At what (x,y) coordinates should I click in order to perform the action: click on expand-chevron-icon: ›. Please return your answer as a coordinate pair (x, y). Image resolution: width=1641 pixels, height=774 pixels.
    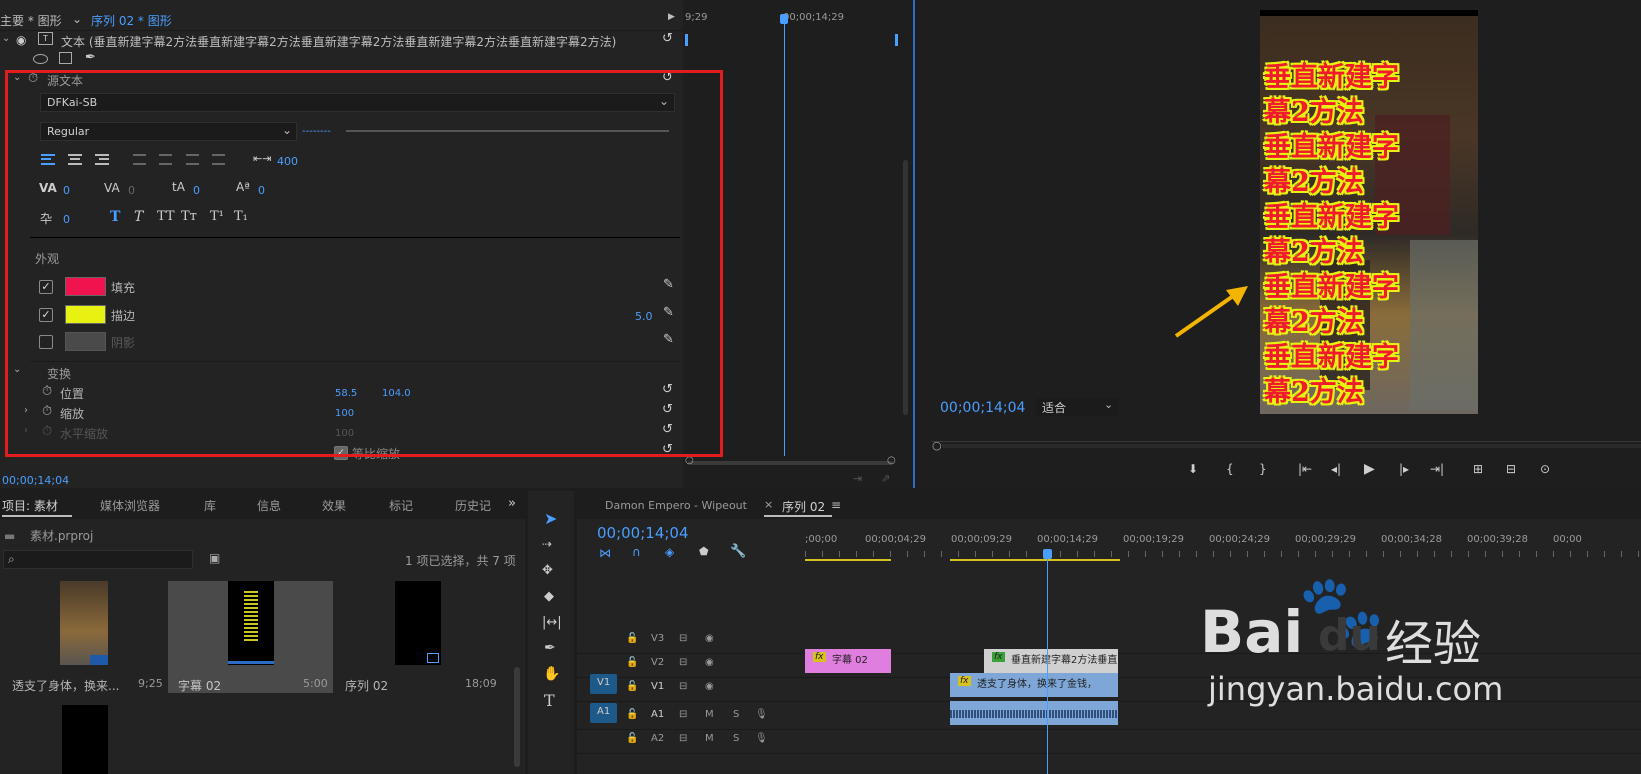
    Looking at the image, I should click on (26, 410).